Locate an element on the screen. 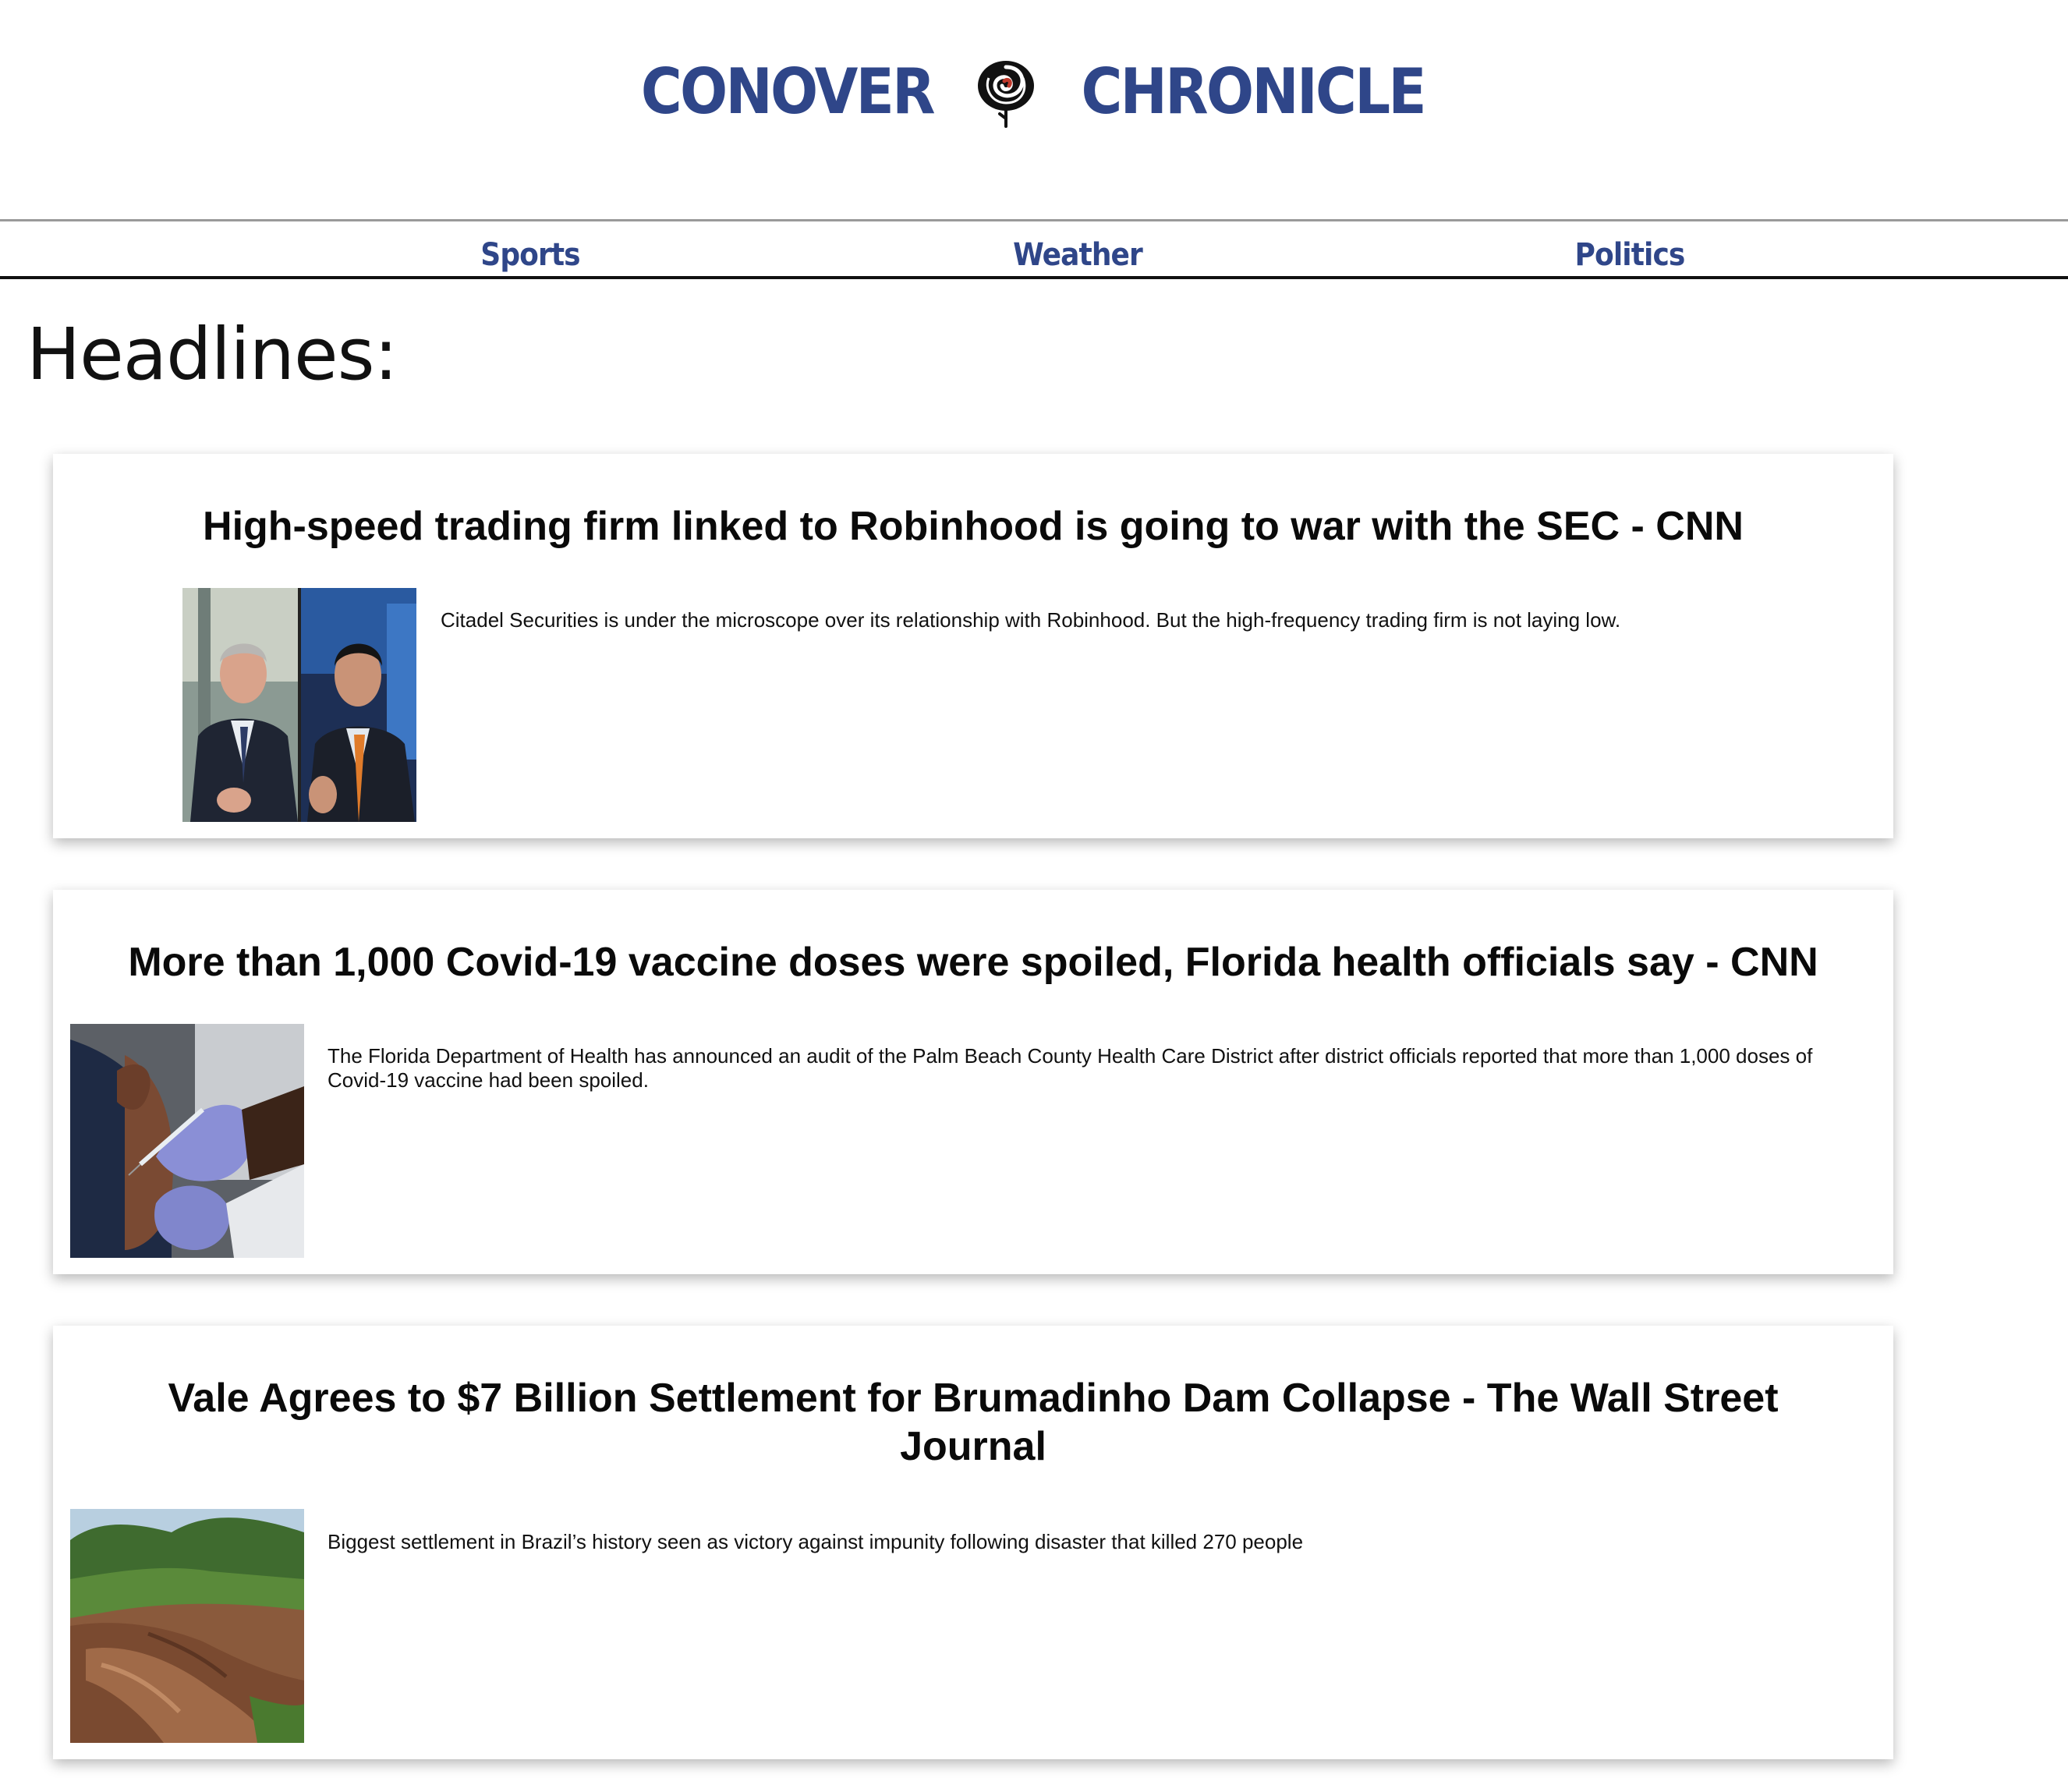 The width and height of the screenshot is (2068, 1792). nav-item-politics: Politics is located at coordinates (1631, 249).